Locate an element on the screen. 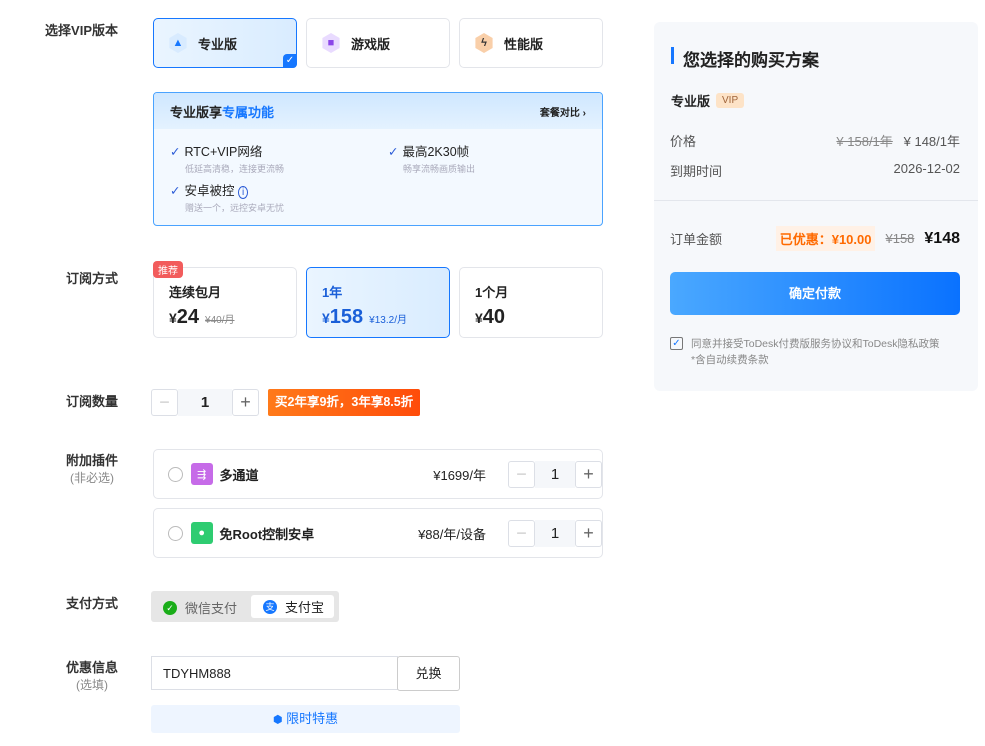 This screenshot has height=746, width=985. version-card-game: ■ 游戏版 is located at coordinates (378, 43).